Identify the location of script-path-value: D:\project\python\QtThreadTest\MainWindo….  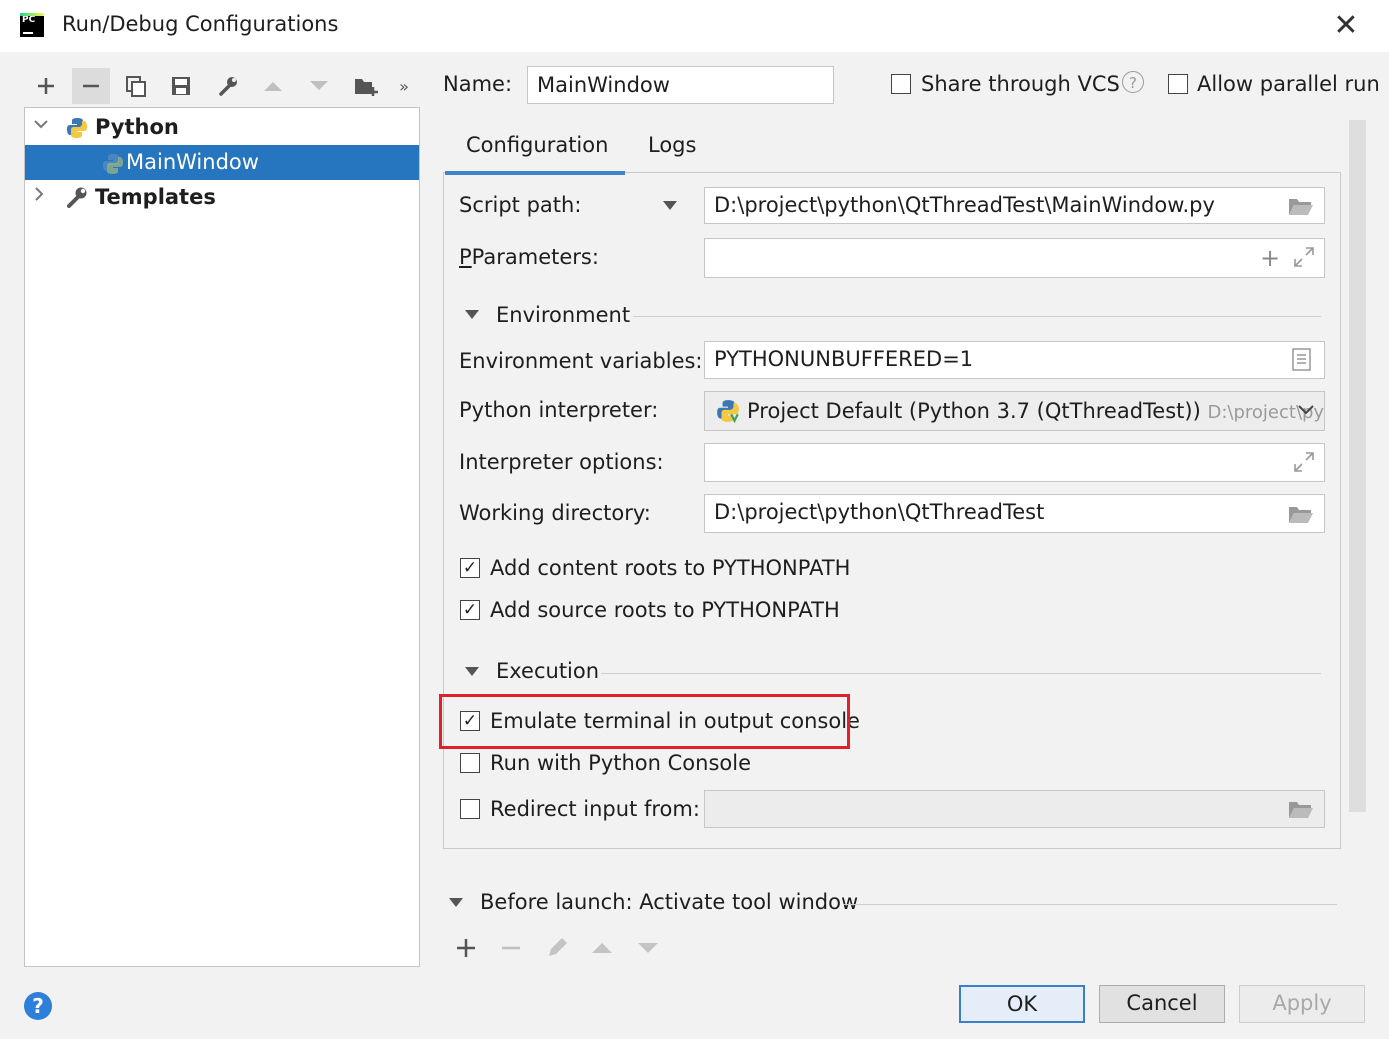
(964, 205).